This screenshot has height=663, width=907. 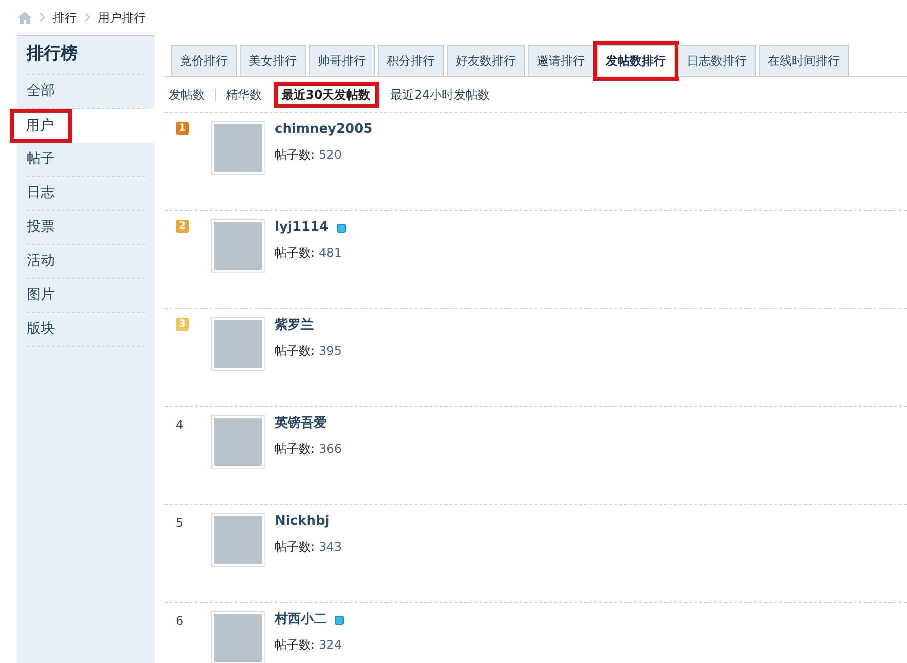 What do you see at coordinates (25, 18) in the screenshot?
I see `home-icon` at bounding box center [25, 18].